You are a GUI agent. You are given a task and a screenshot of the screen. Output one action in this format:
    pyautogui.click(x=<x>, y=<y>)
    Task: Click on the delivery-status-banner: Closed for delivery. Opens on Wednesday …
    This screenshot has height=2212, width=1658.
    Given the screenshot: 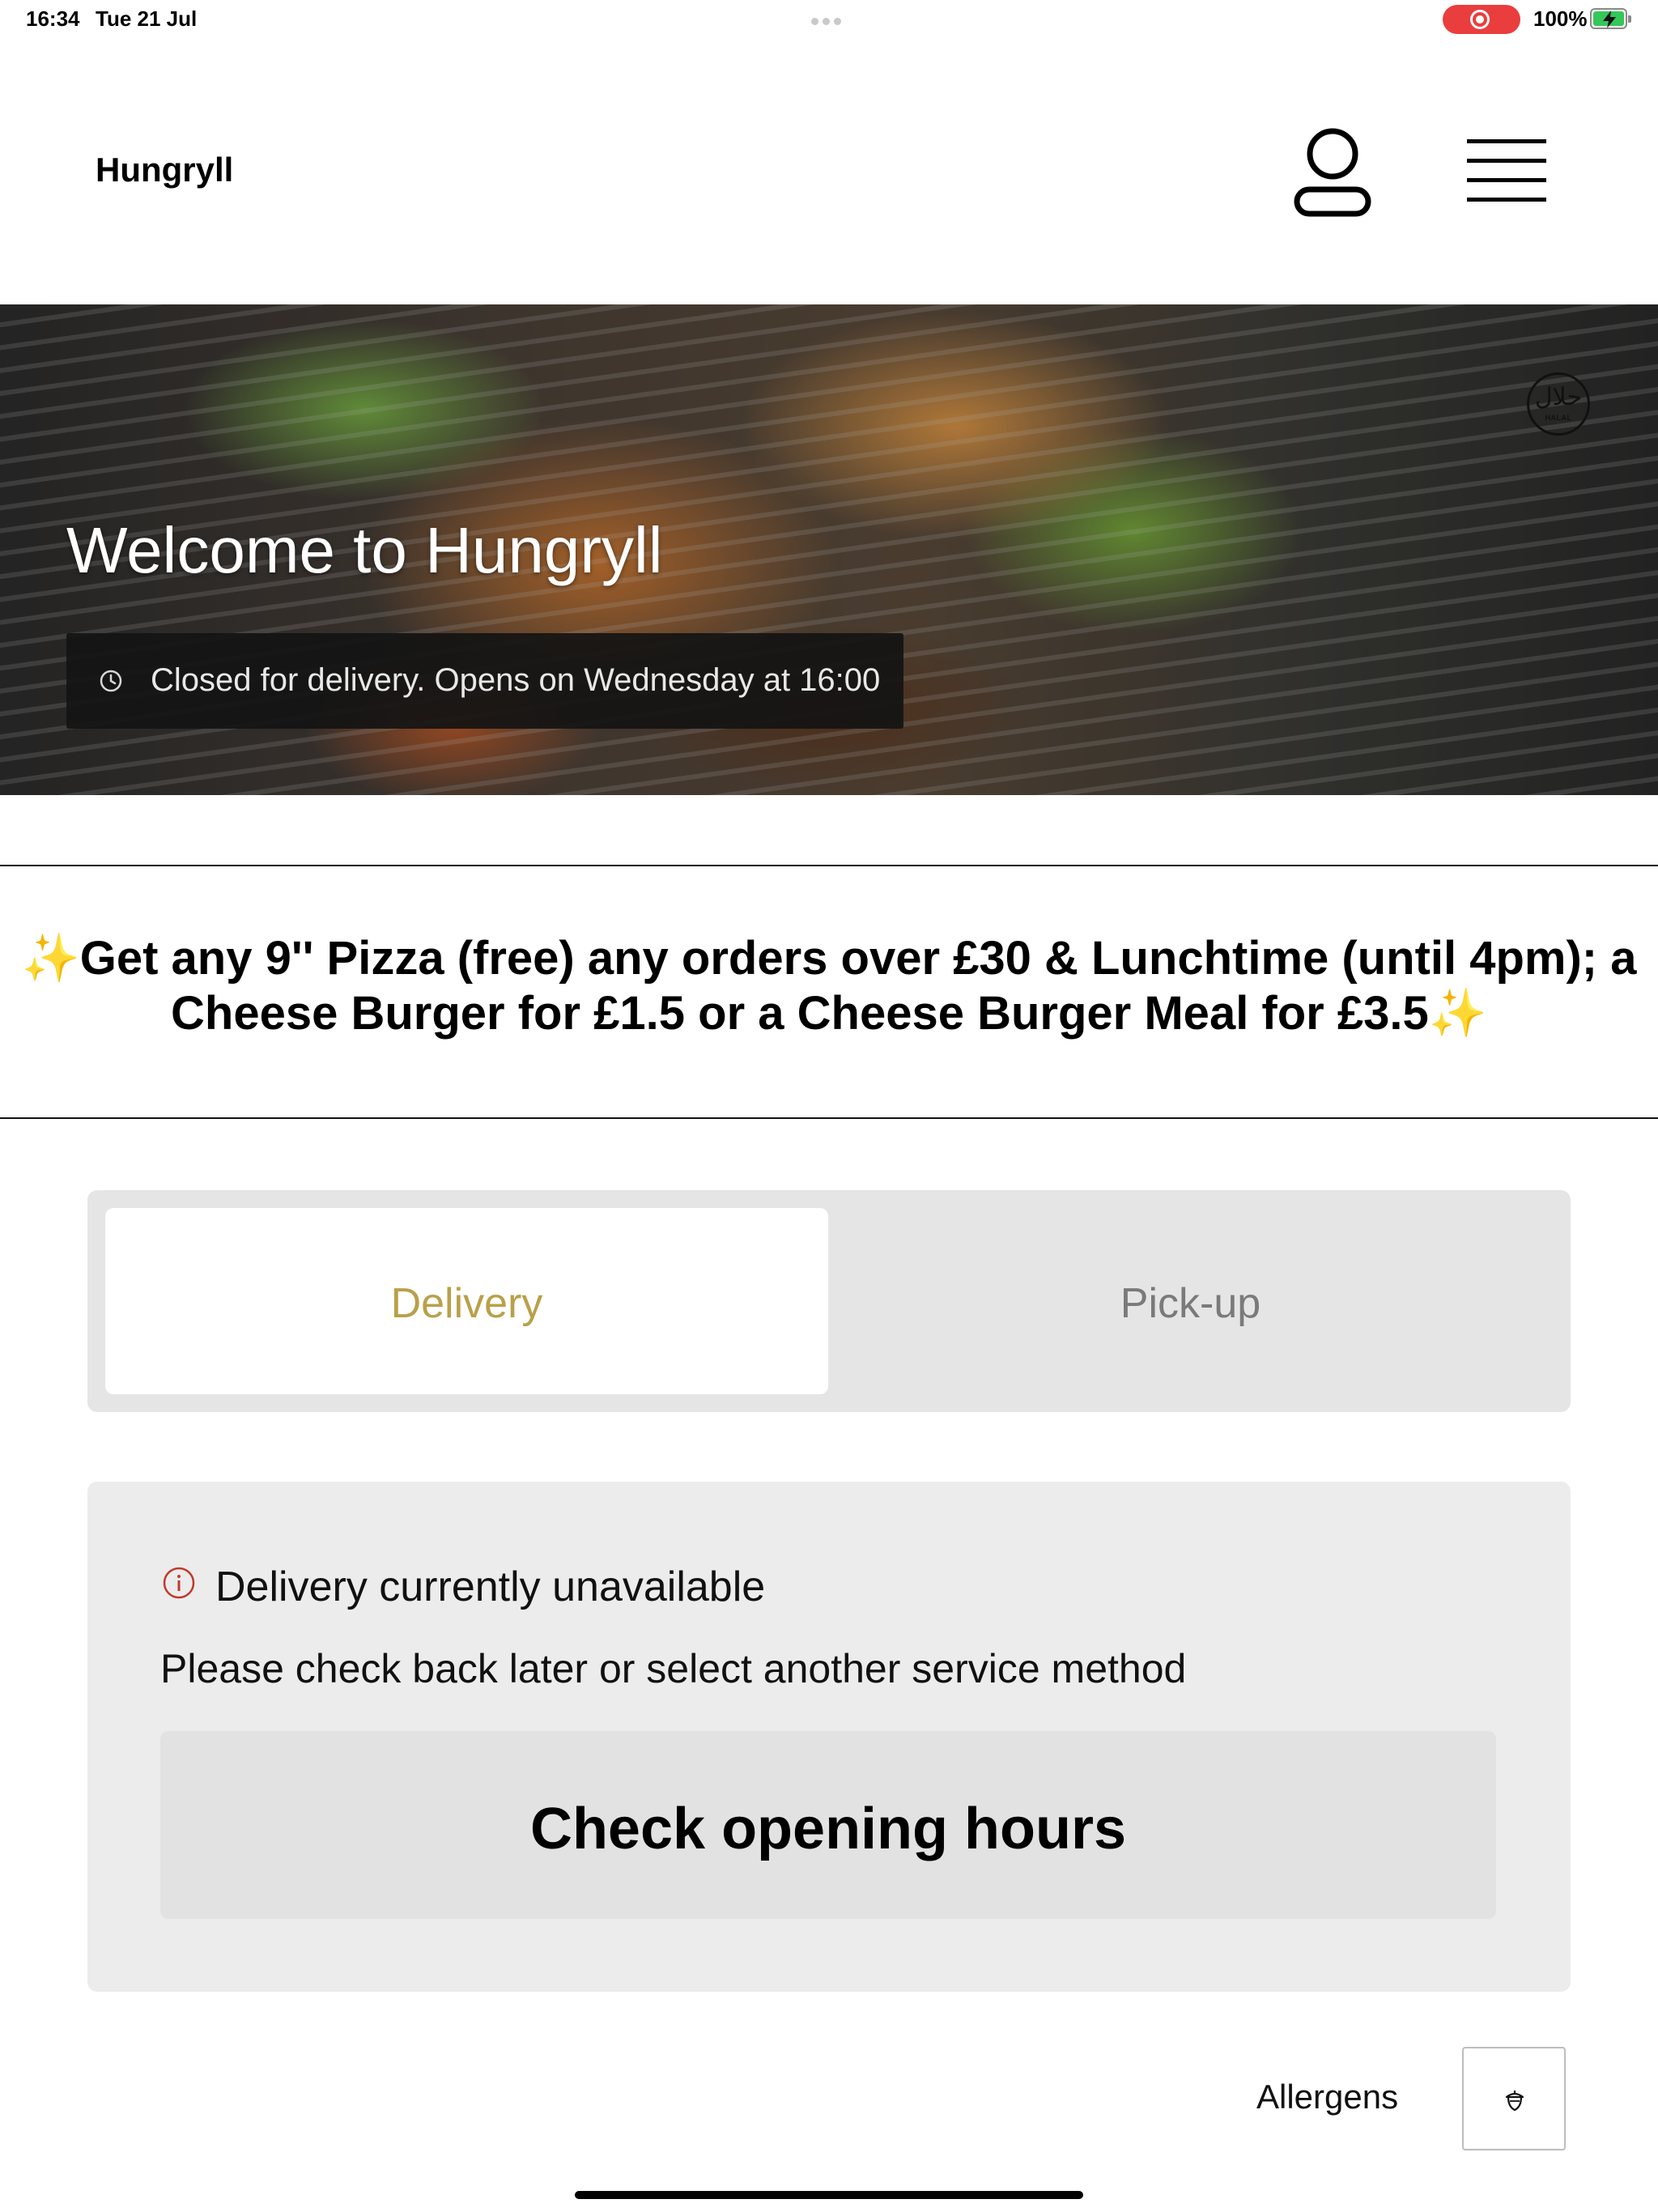 What is the action you would take?
    pyautogui.click(x=484, y=681)
    